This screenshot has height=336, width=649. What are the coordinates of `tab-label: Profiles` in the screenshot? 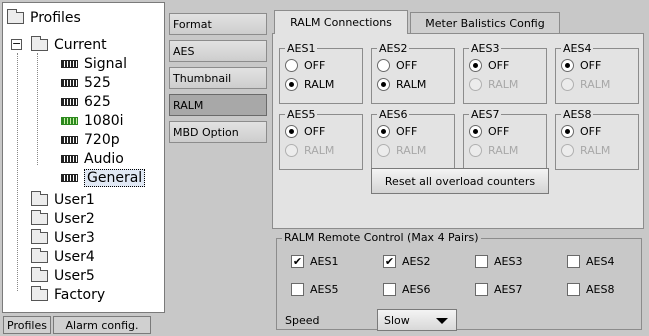 It's located at (27, 325).